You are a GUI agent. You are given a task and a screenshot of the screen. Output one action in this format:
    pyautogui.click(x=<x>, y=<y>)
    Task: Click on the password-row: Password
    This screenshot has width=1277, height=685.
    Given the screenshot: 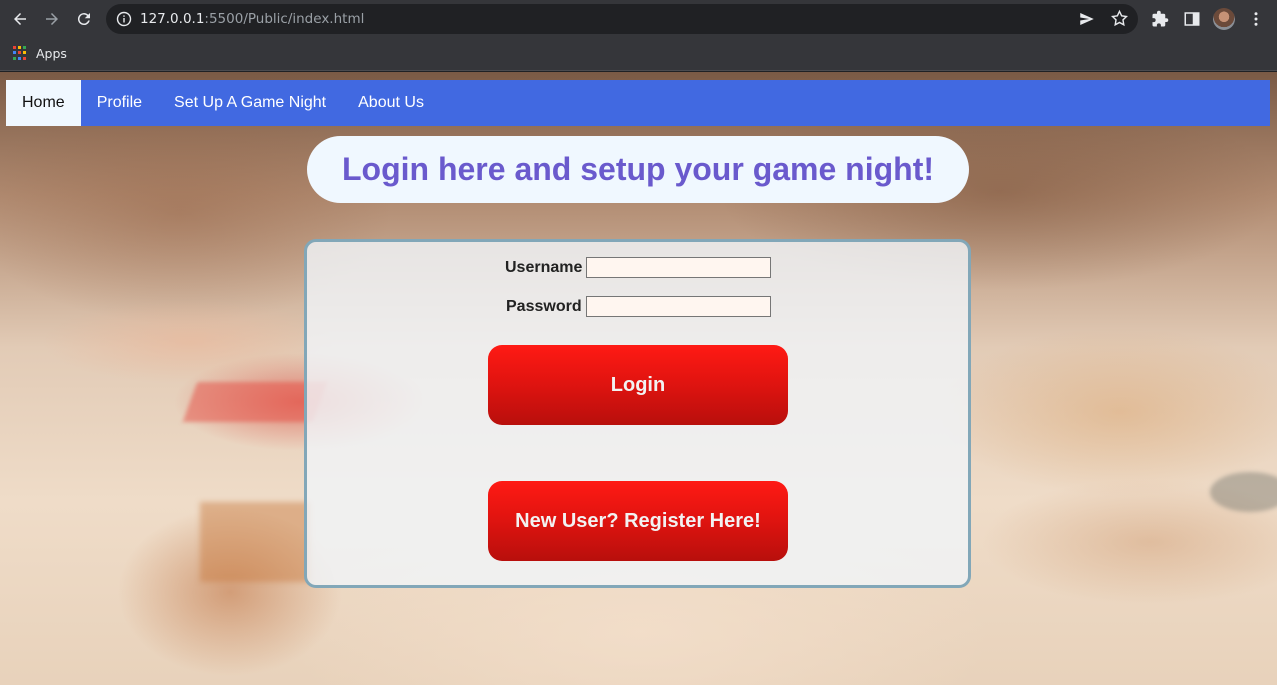 What is the action you would take?
    pyautogui.click(x=638, y=306)
    